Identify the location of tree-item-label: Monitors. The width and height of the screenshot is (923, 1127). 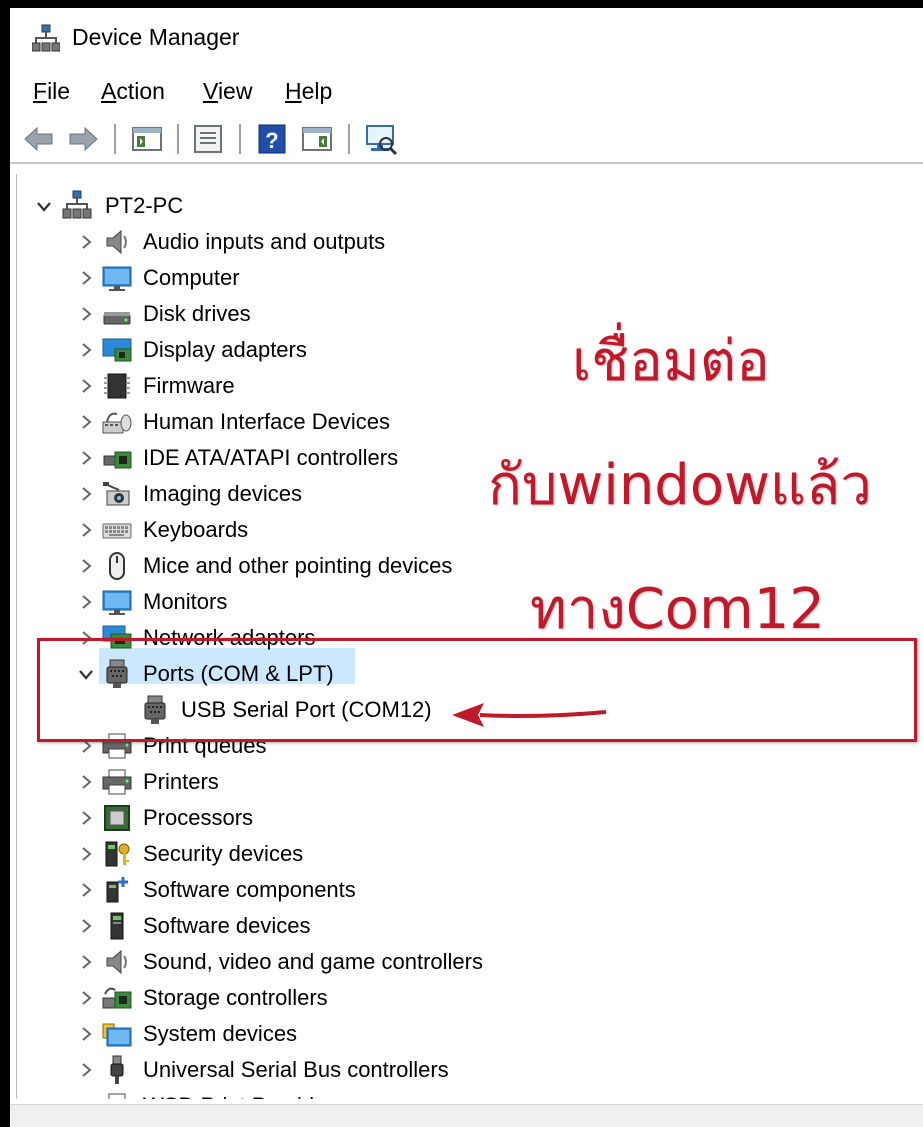
(185, 601).